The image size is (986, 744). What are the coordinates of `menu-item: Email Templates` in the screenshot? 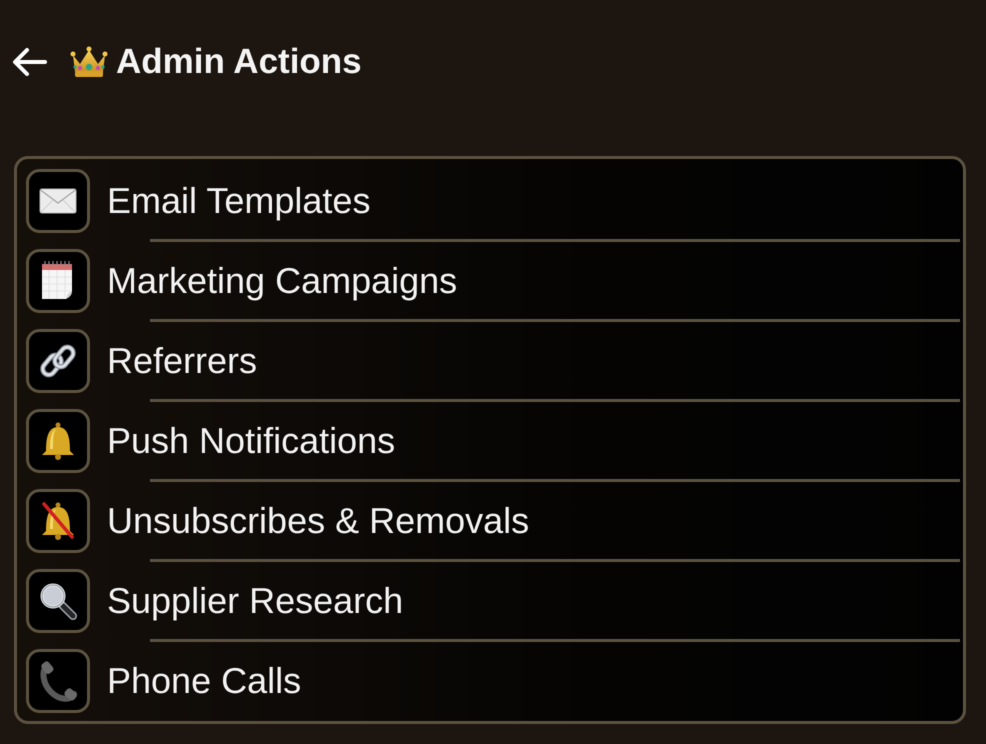 It's located at (493, 200).